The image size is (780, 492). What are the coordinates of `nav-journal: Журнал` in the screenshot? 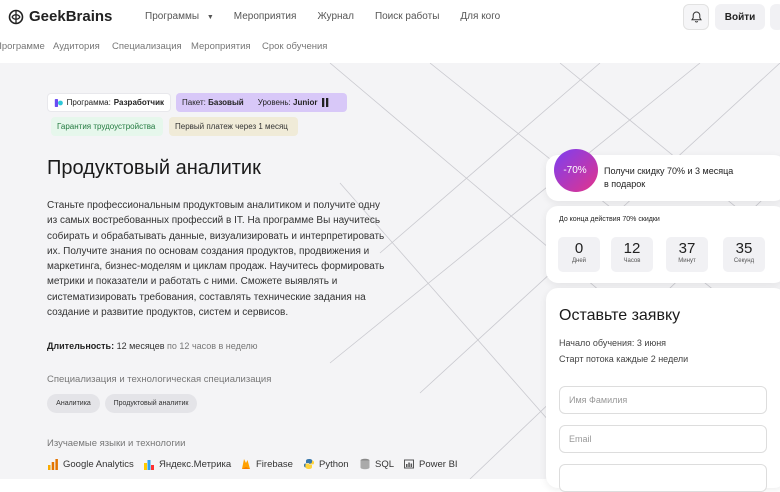 It's located at (335, 16).